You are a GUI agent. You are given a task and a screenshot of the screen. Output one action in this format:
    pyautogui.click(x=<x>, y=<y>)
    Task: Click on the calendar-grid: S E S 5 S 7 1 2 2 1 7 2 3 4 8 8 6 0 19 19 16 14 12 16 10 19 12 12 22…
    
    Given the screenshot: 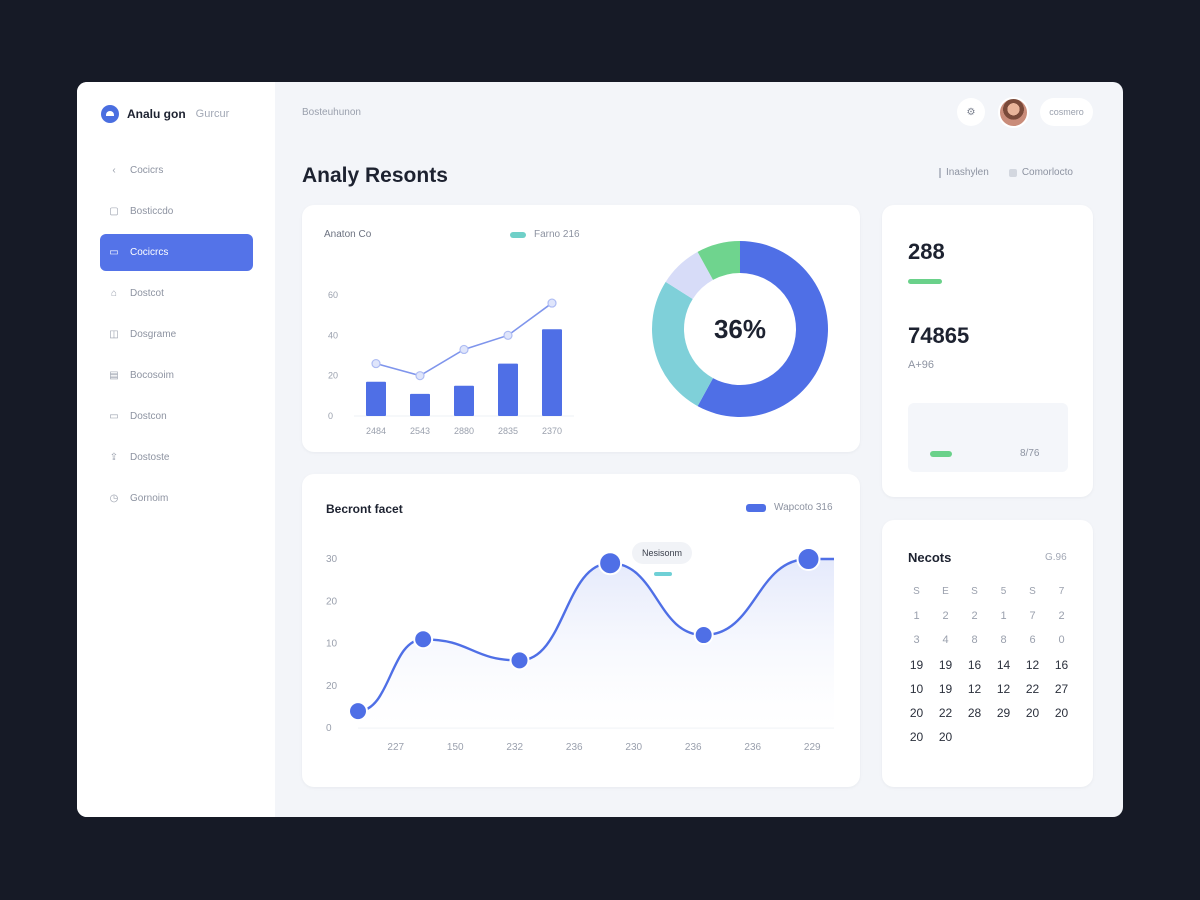 What is the action you would take?
    pyautogui.click(x=989, y=666)
    